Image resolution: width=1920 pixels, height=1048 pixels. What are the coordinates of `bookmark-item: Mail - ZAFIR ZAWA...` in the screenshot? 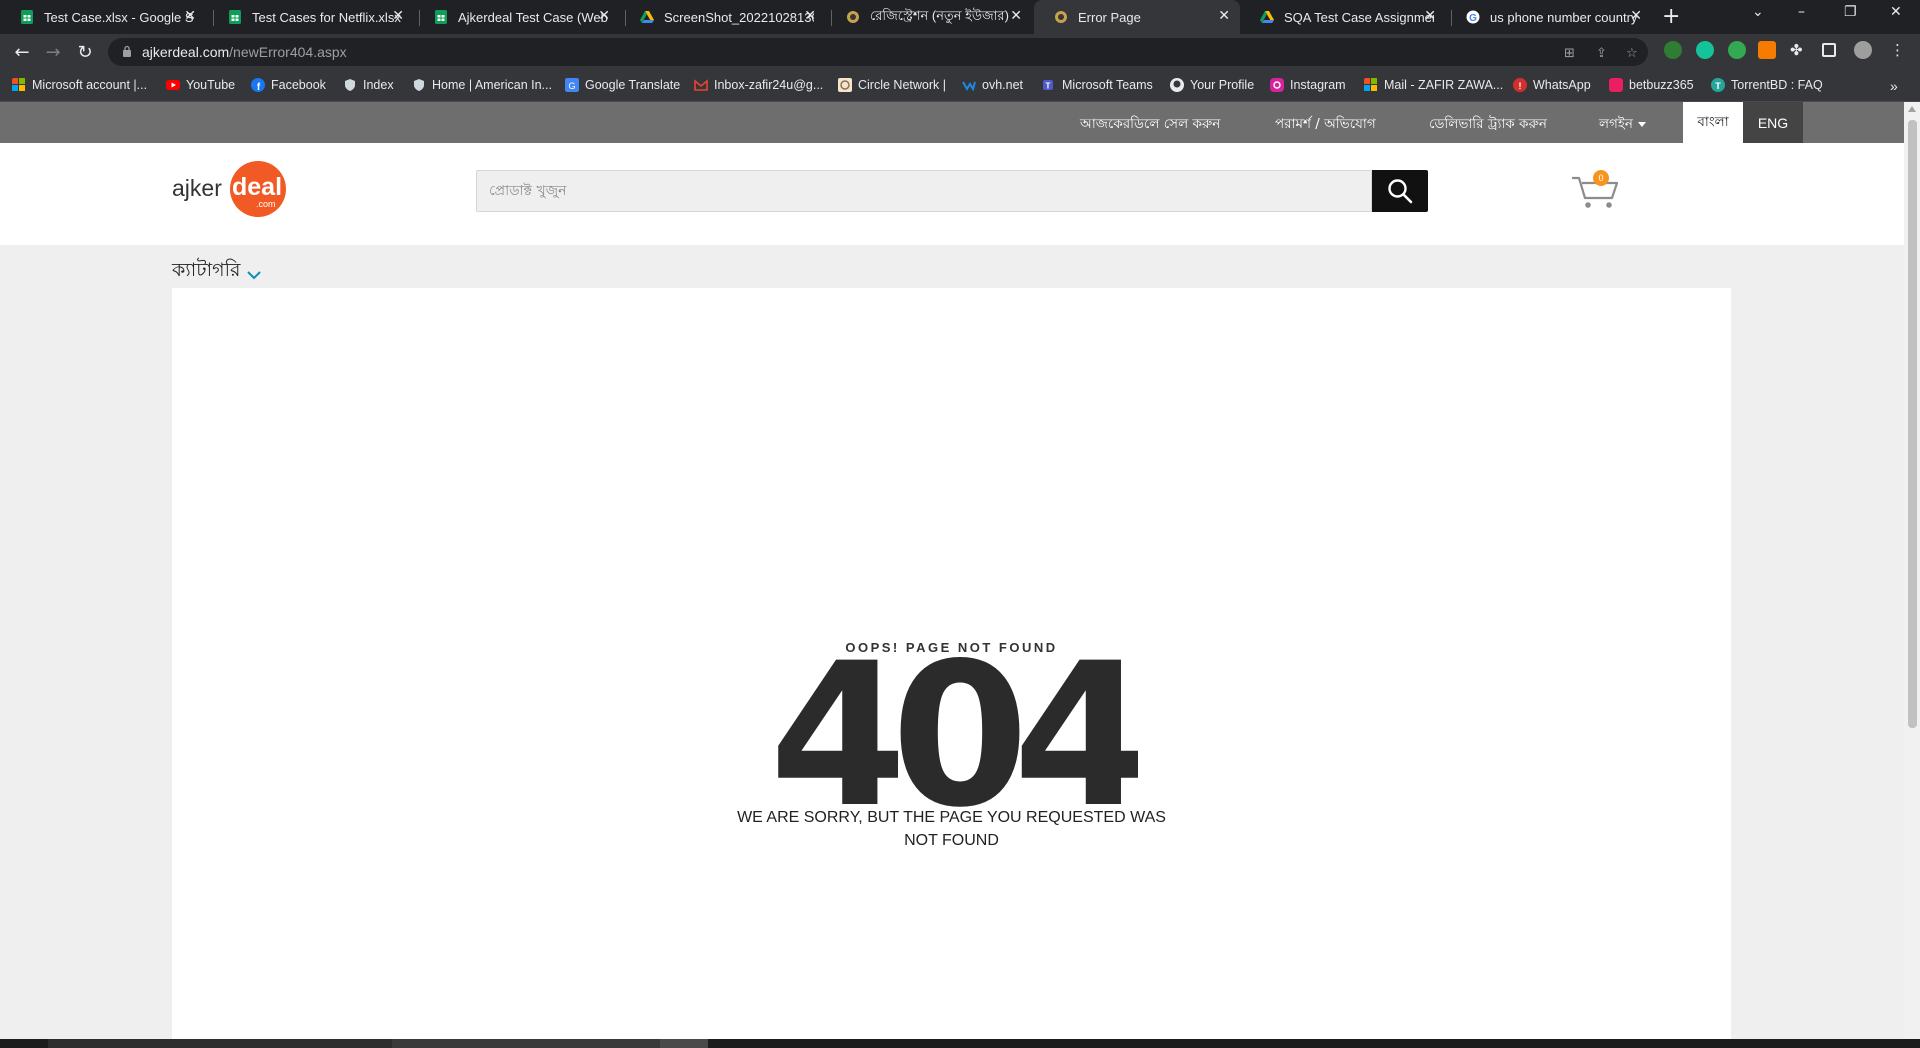 It's located at (1433, 85).